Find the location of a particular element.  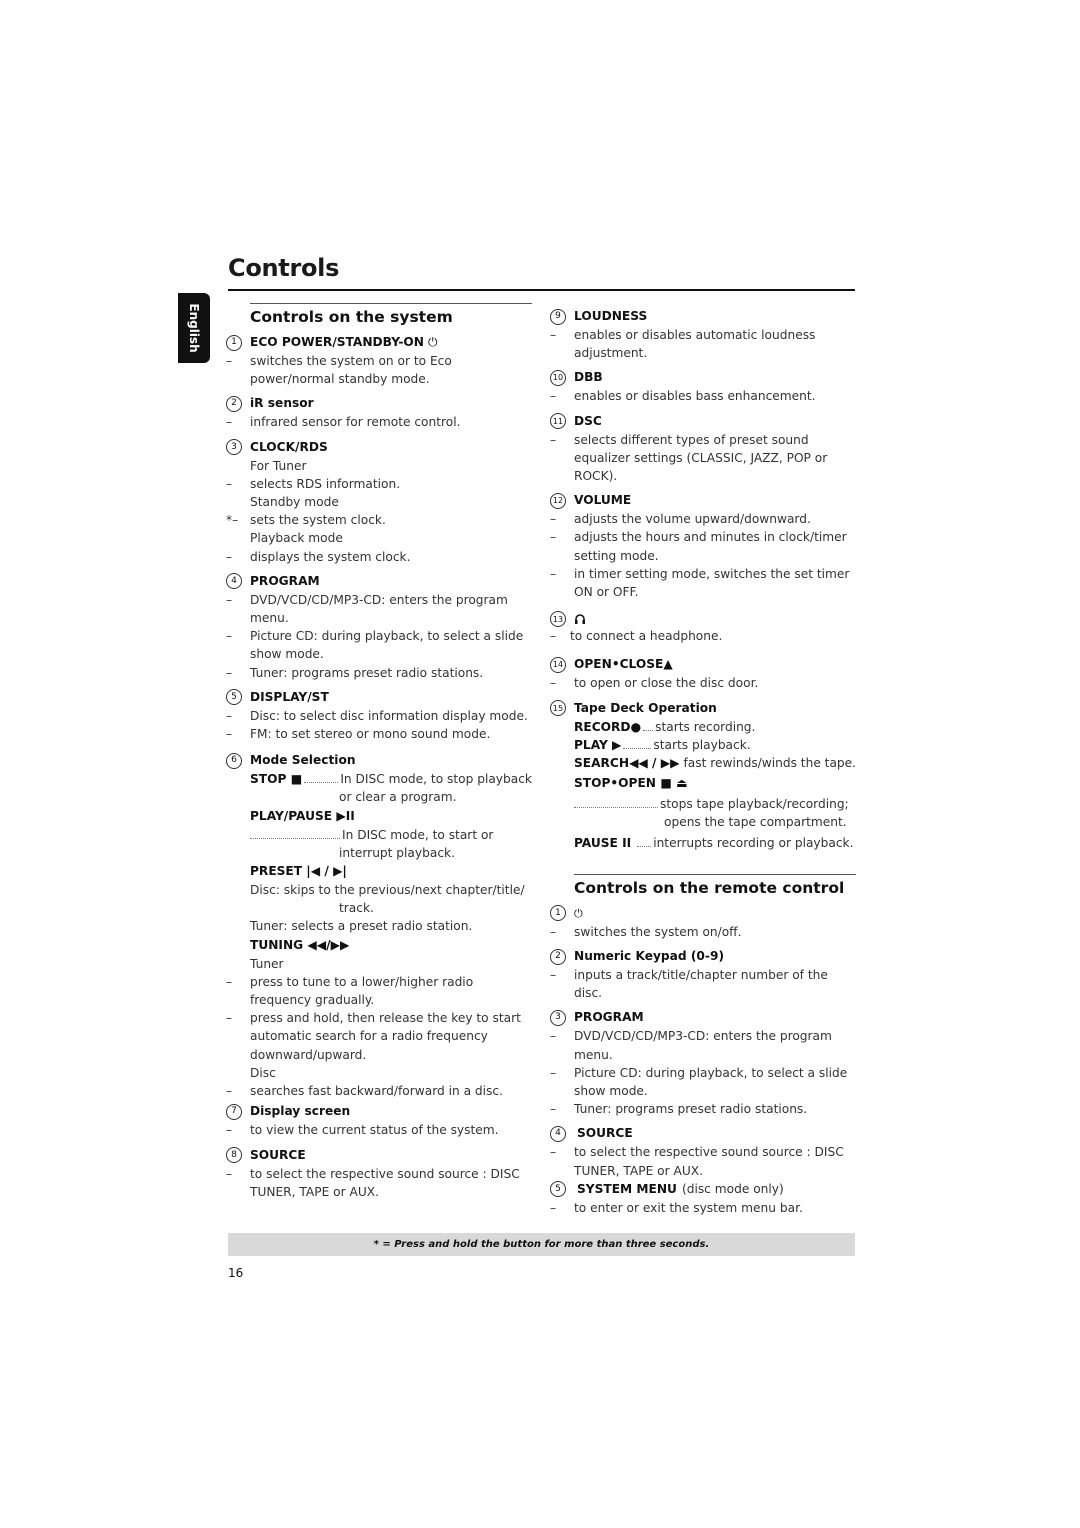

mode-label: Standby mode is located at coordinates (294, 502).